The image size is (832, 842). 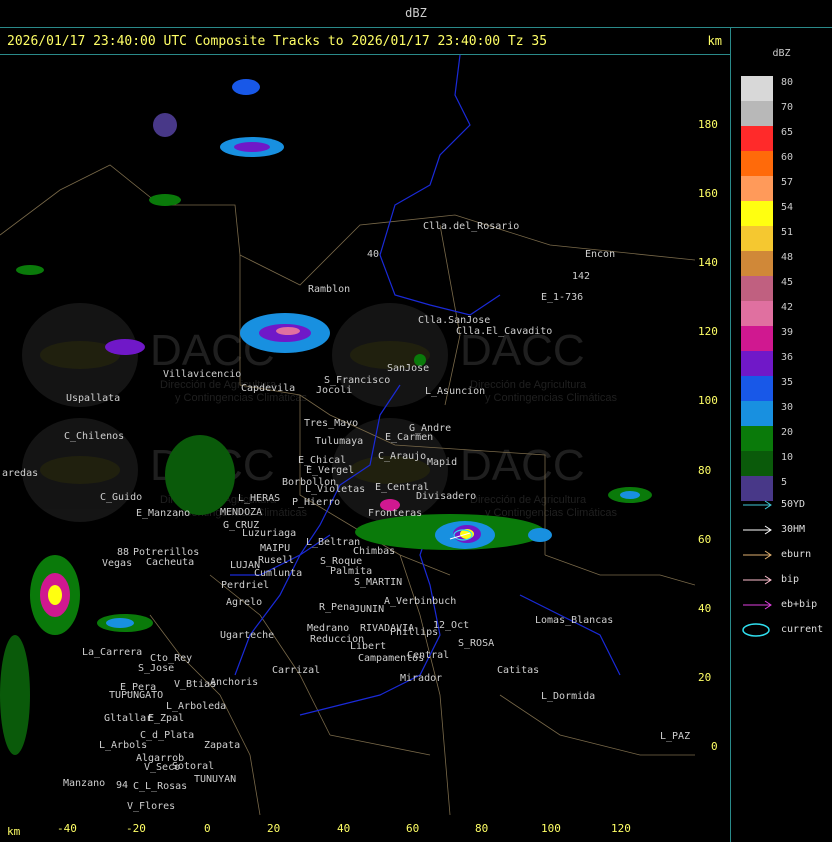 I want to click on place-label: Libert, so click(x=368, y=646).